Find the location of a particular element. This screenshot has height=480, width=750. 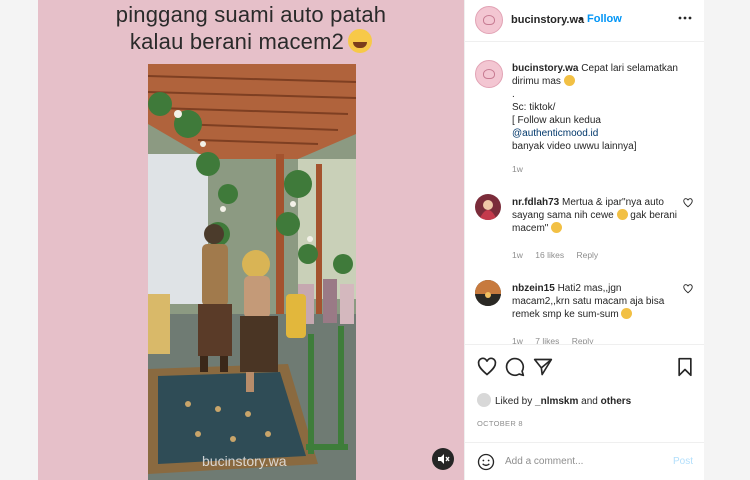

follow-button: Follow is located at coordinates (604, 19).